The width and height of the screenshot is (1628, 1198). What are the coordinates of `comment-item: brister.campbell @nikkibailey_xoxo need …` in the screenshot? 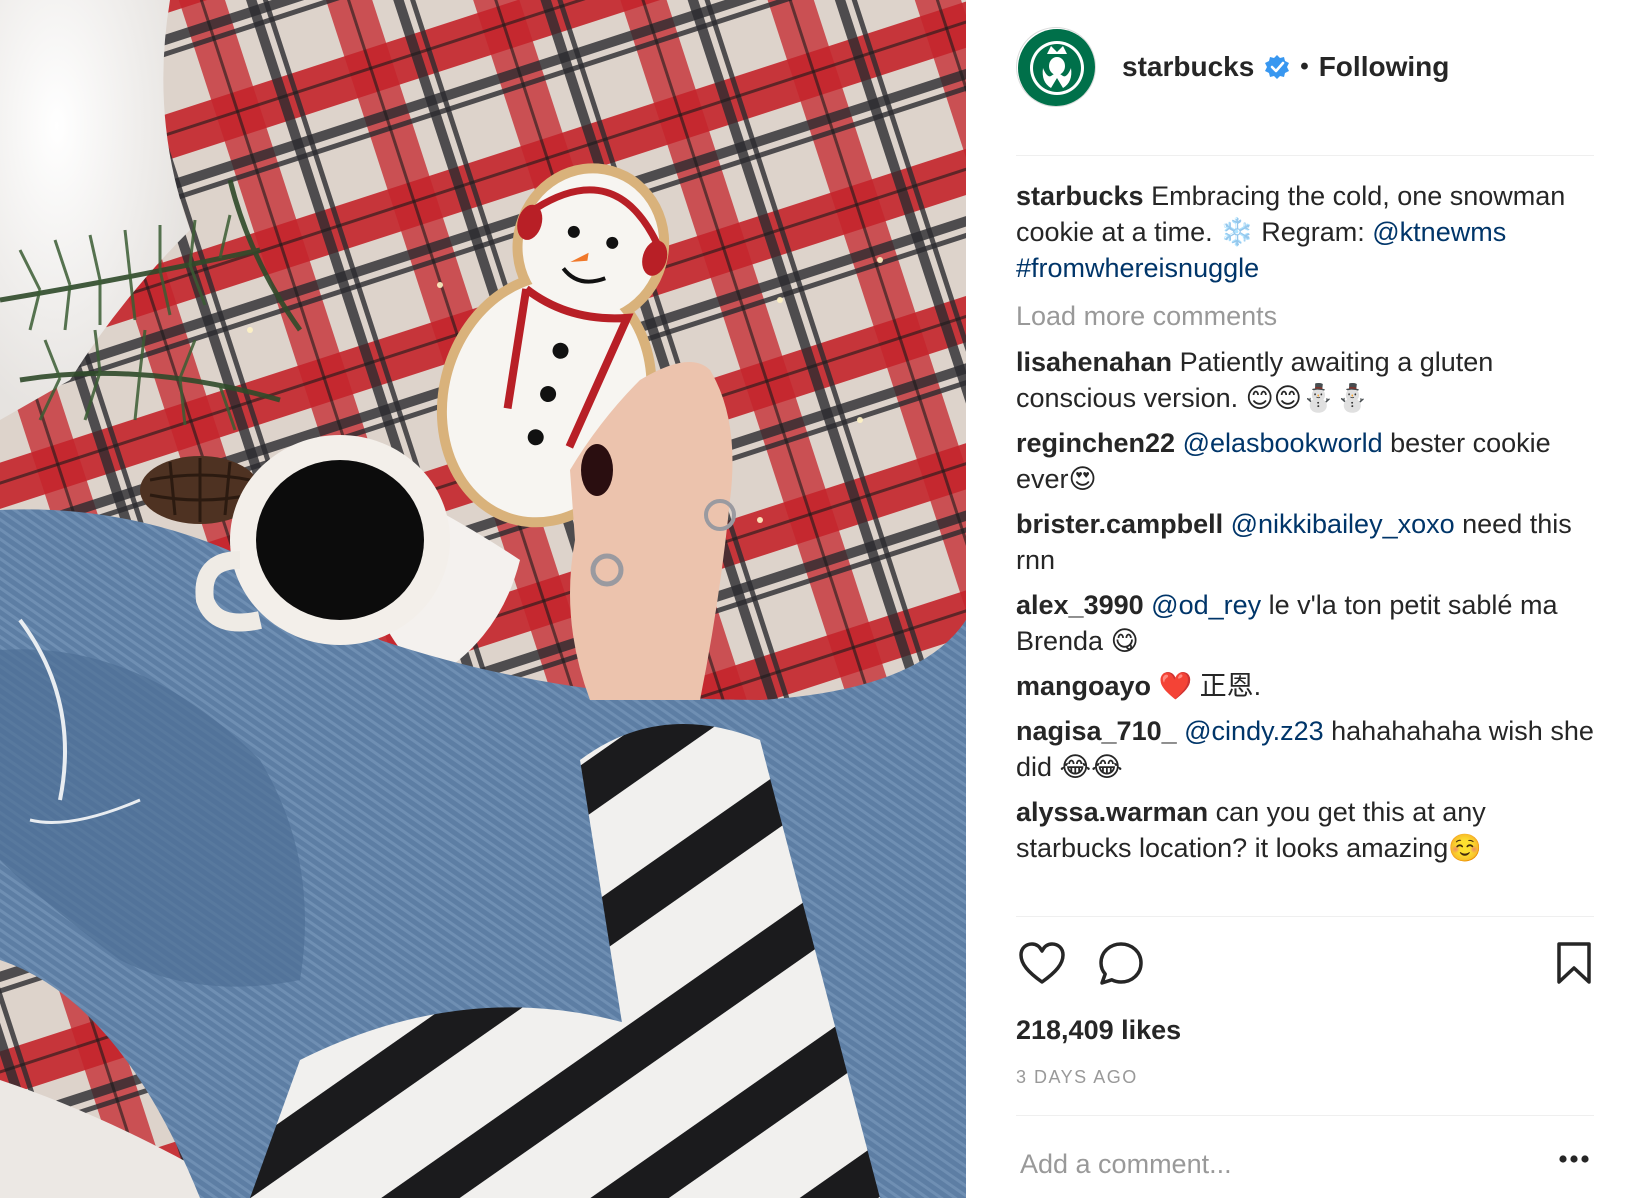 It's located at (1305, 542).